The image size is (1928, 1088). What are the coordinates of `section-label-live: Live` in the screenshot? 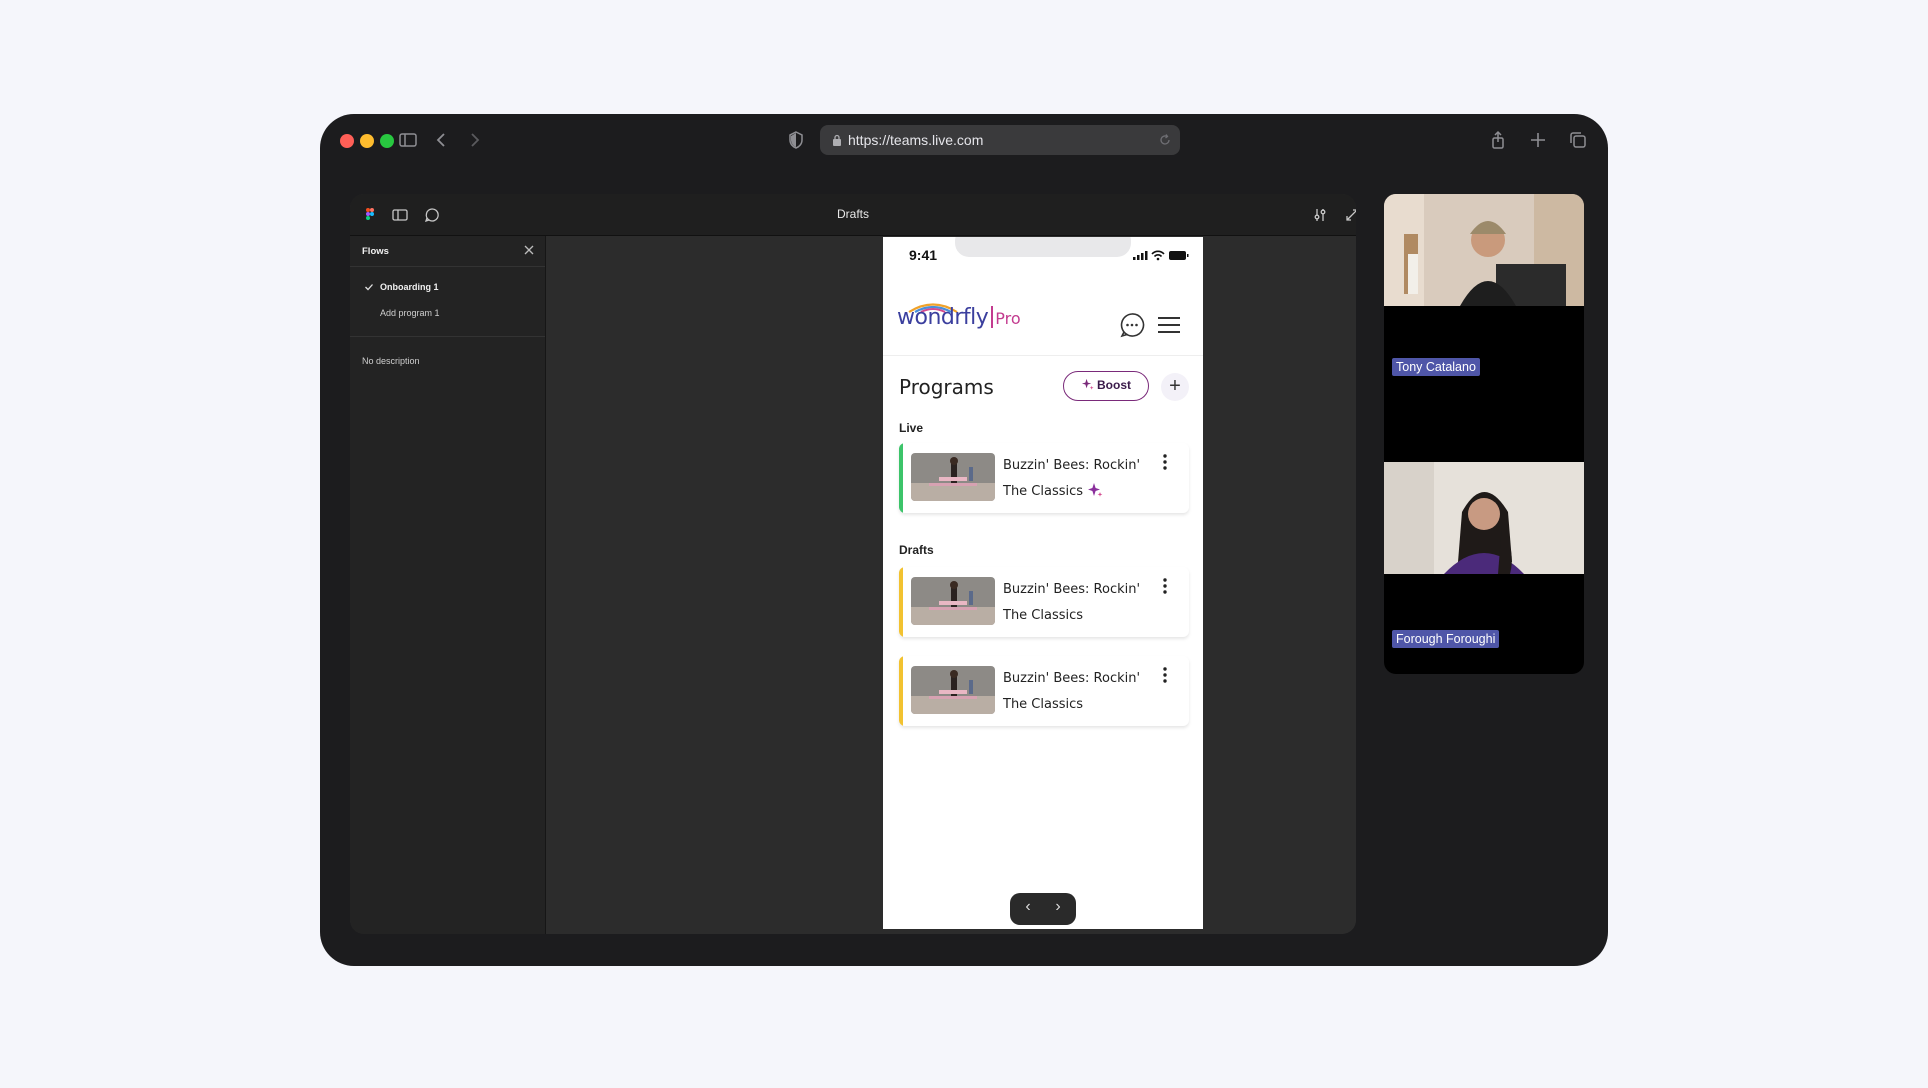 It's located at (911, 428).